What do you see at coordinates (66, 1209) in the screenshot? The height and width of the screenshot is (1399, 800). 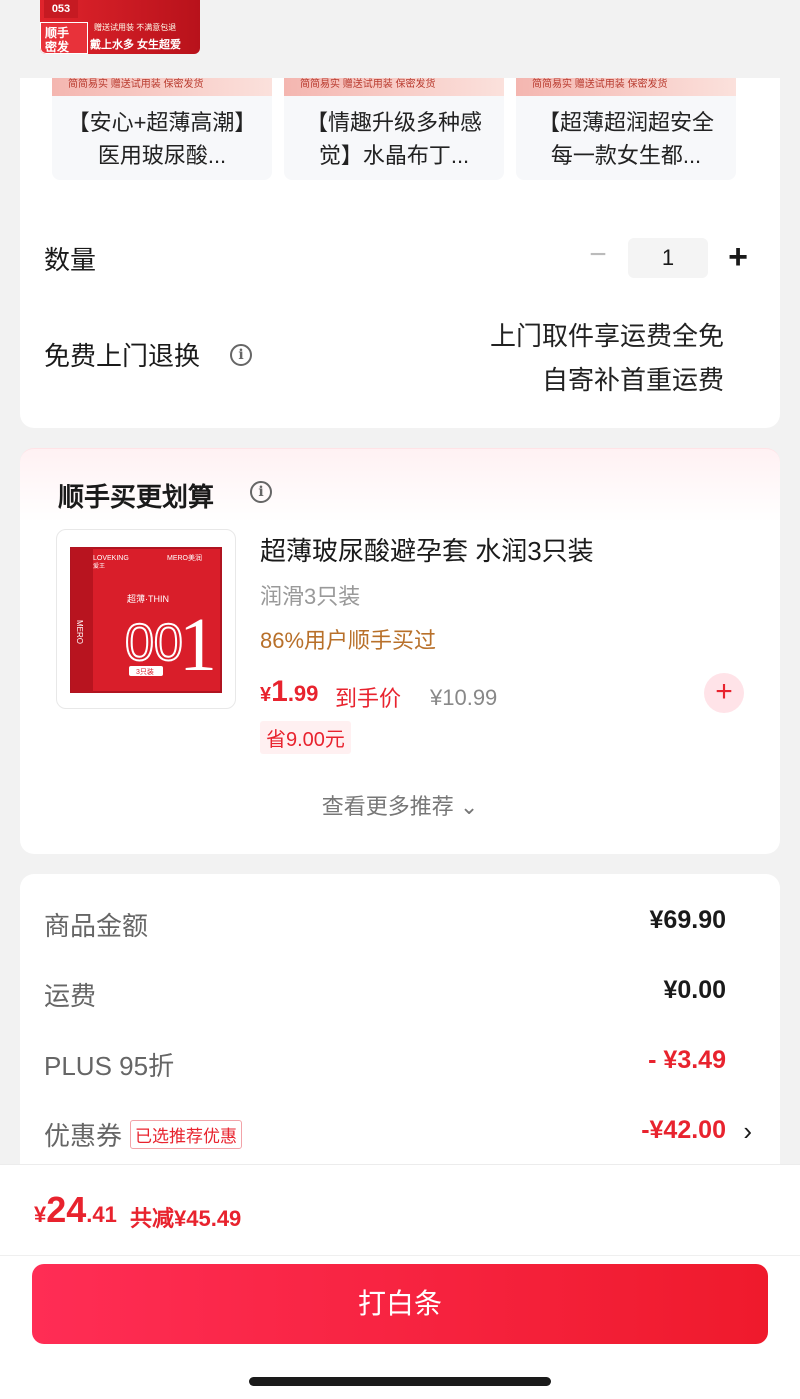 I see `total-integer: 24` at bounding box center [66, 1209].